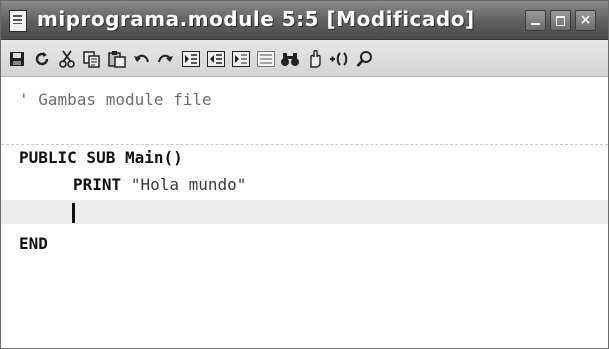 This screenshot has width=609, height=349. I want to click on paste-icon, so click(117, 59).